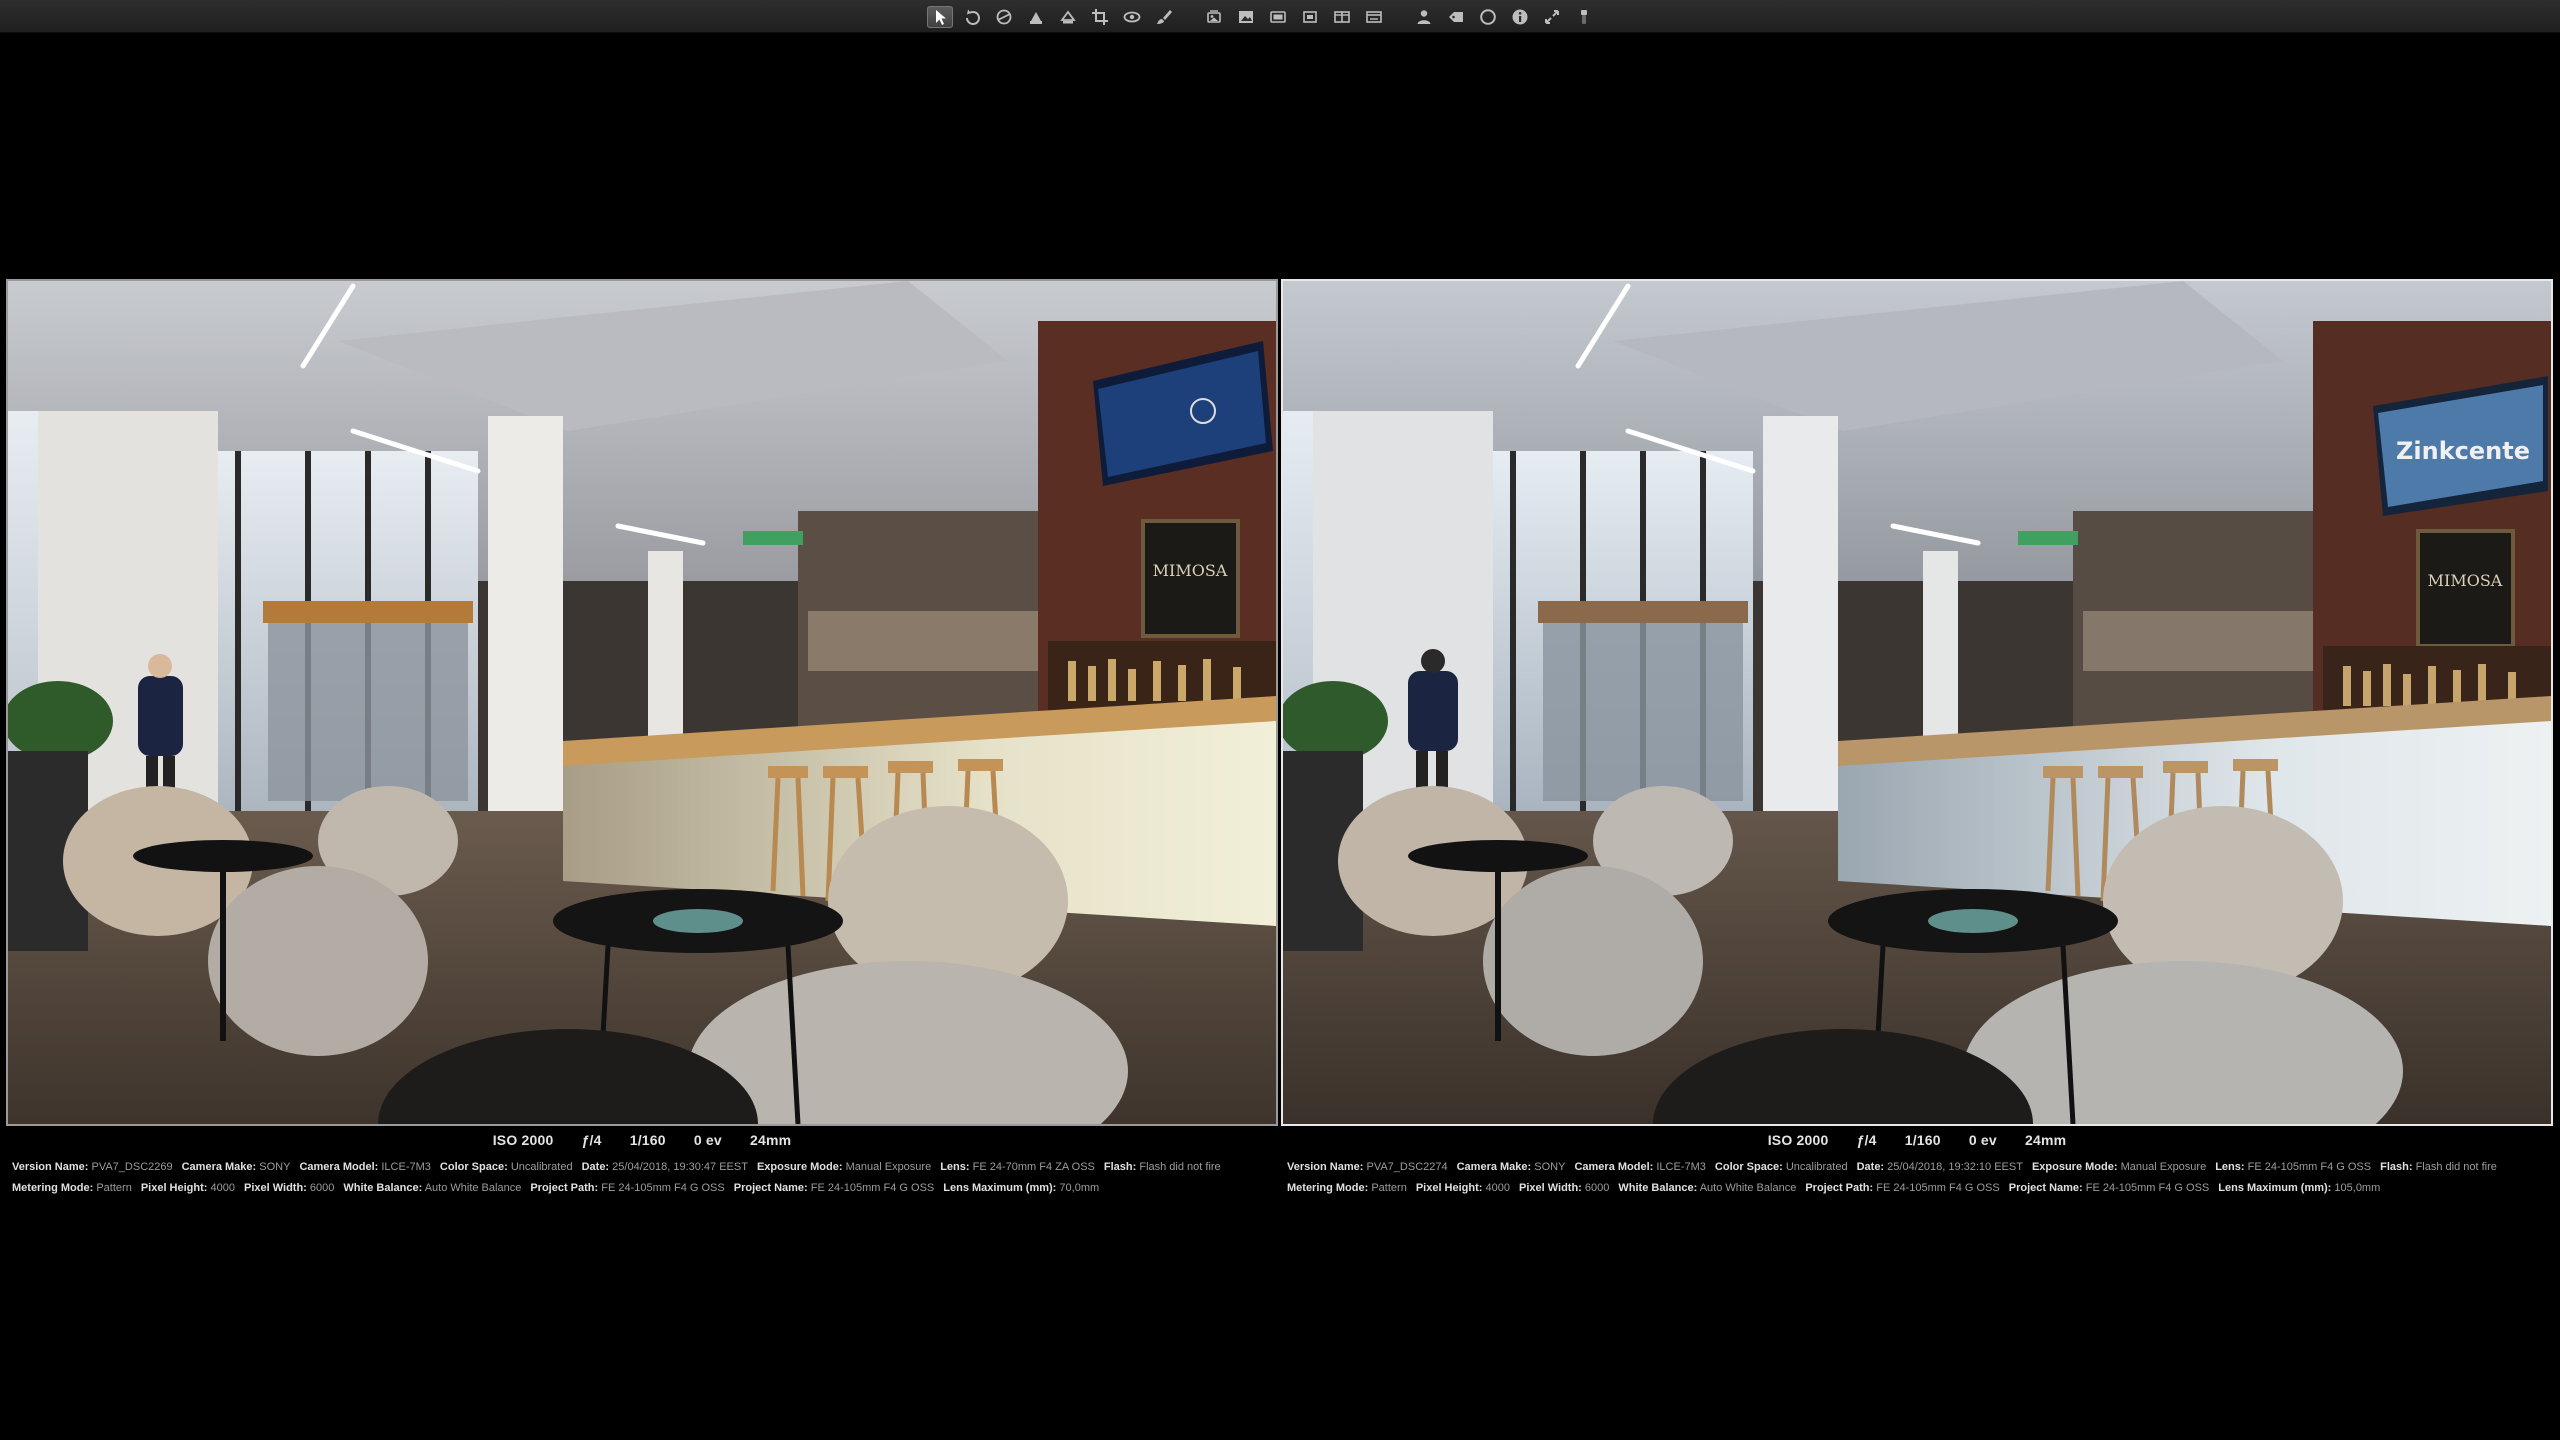 The width and height of the screenshot is (2560, 1440). What do you see at coordinates (1017, 1167) in the screenshot?
I see `metadata-item: Lens: FE 24-70mm F4 ZA OSS` at bounding box center [1017, 1167].